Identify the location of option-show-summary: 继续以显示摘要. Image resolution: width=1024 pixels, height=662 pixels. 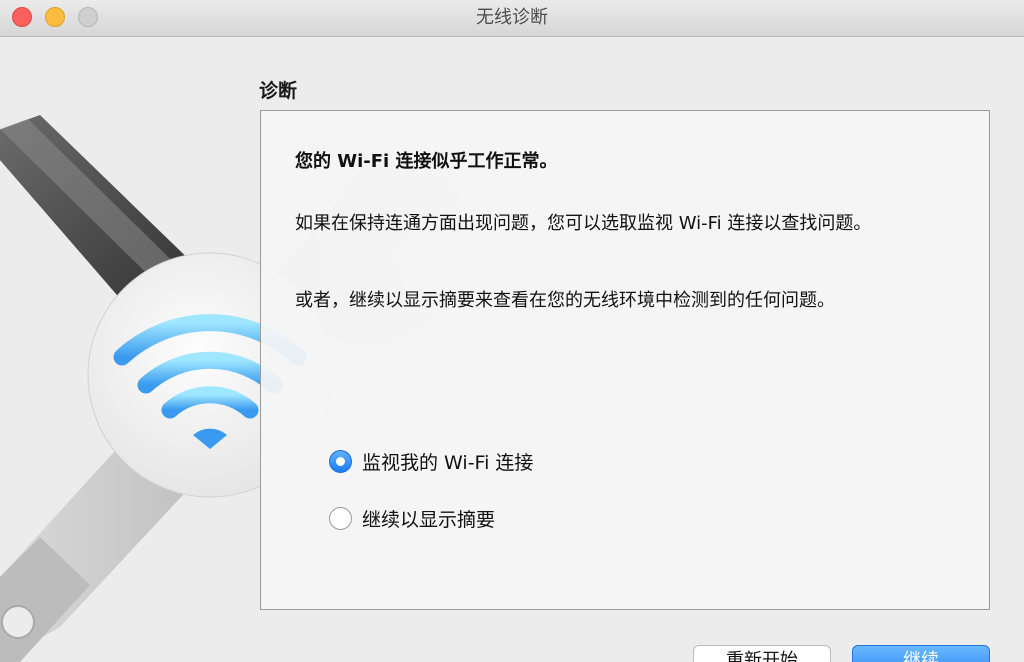
(412, 518).